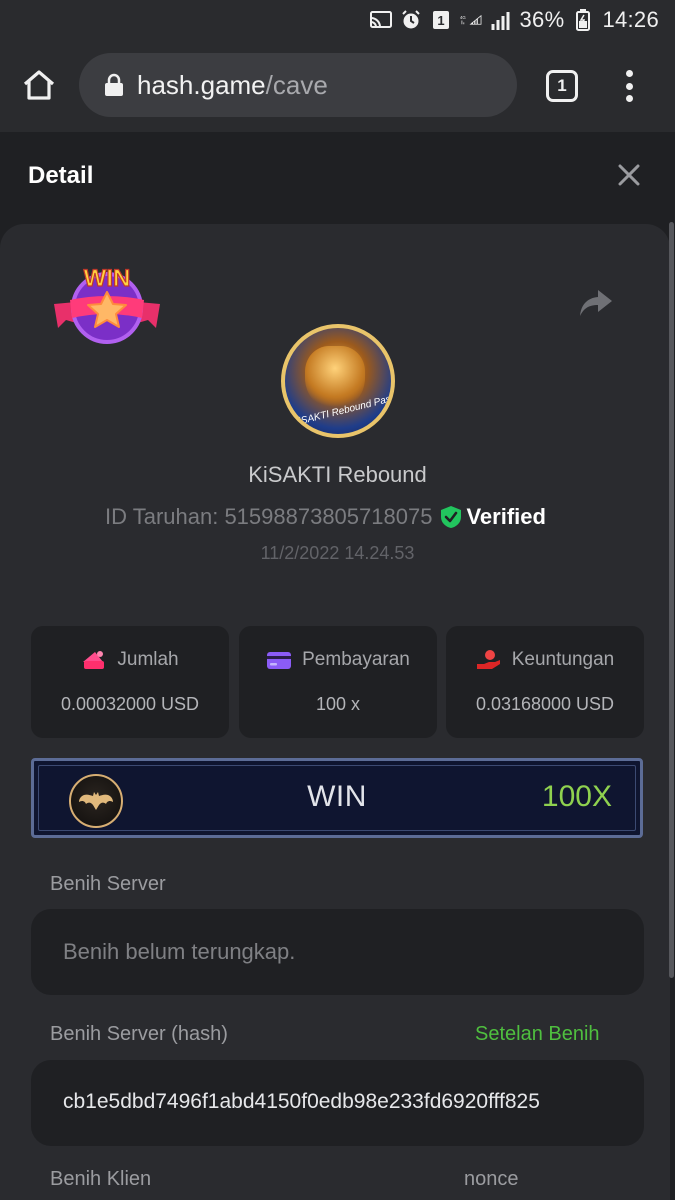 This screenshot has height=1200, width=675. What do you see at coordinates (139, 1034) in the screenshot?
I see `server-seed-hash-label: Benih Server (hash)` at bounding box center [139, 1034].